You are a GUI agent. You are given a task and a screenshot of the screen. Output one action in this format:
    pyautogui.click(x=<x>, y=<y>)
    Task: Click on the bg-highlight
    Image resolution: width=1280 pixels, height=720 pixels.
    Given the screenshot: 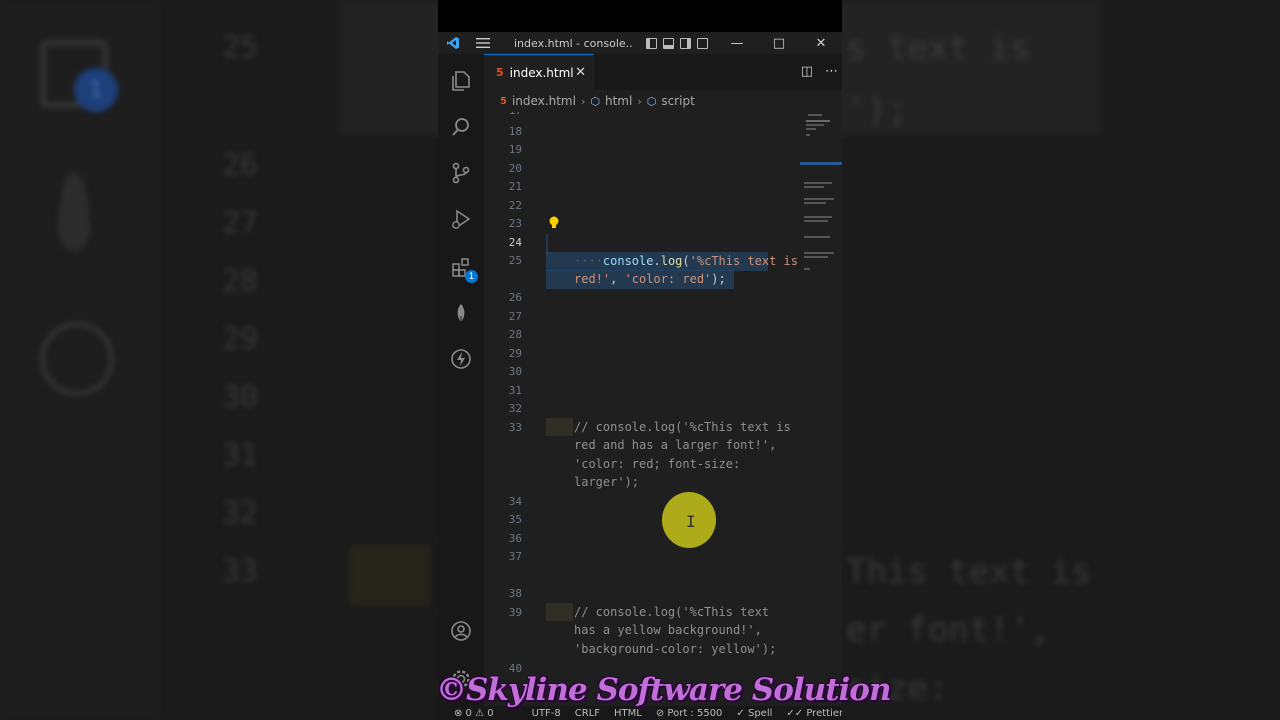 What is the action you would take?
    pyautogui.click(x=390, y=575)
    